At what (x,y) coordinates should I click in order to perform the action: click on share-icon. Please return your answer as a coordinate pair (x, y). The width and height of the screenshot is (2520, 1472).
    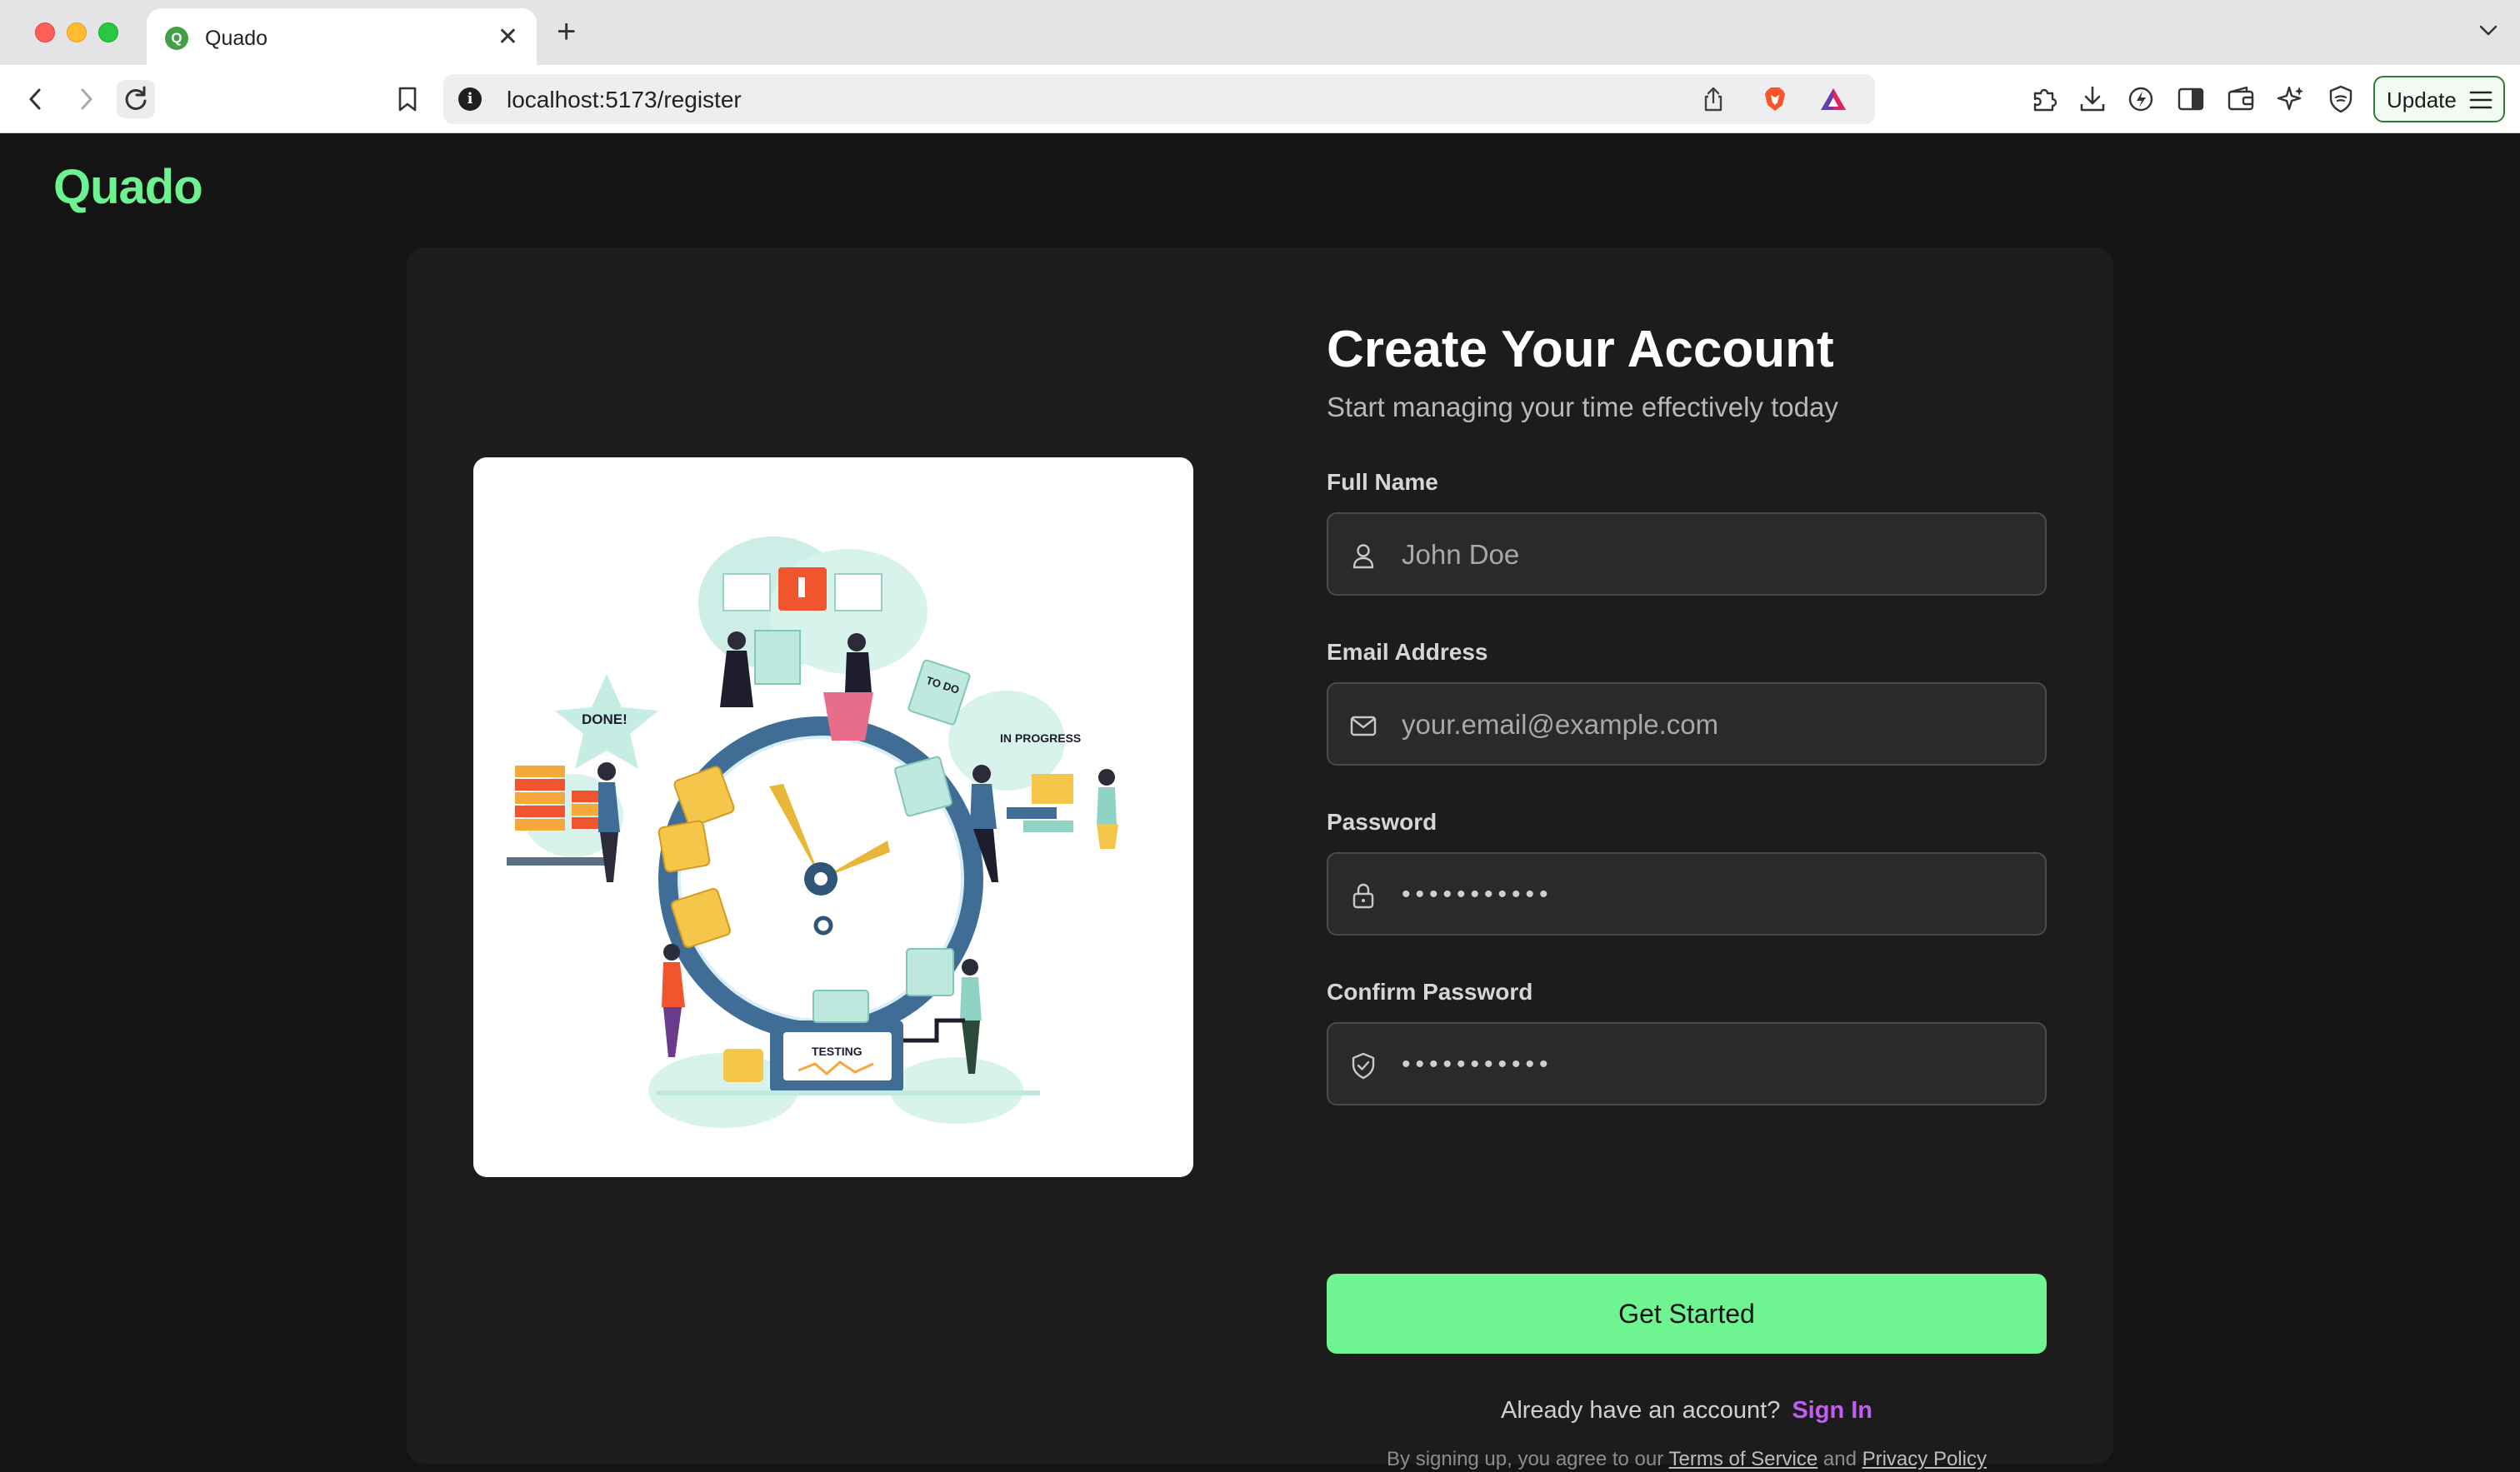
    Looking at the image, I should click on (1713, 99).